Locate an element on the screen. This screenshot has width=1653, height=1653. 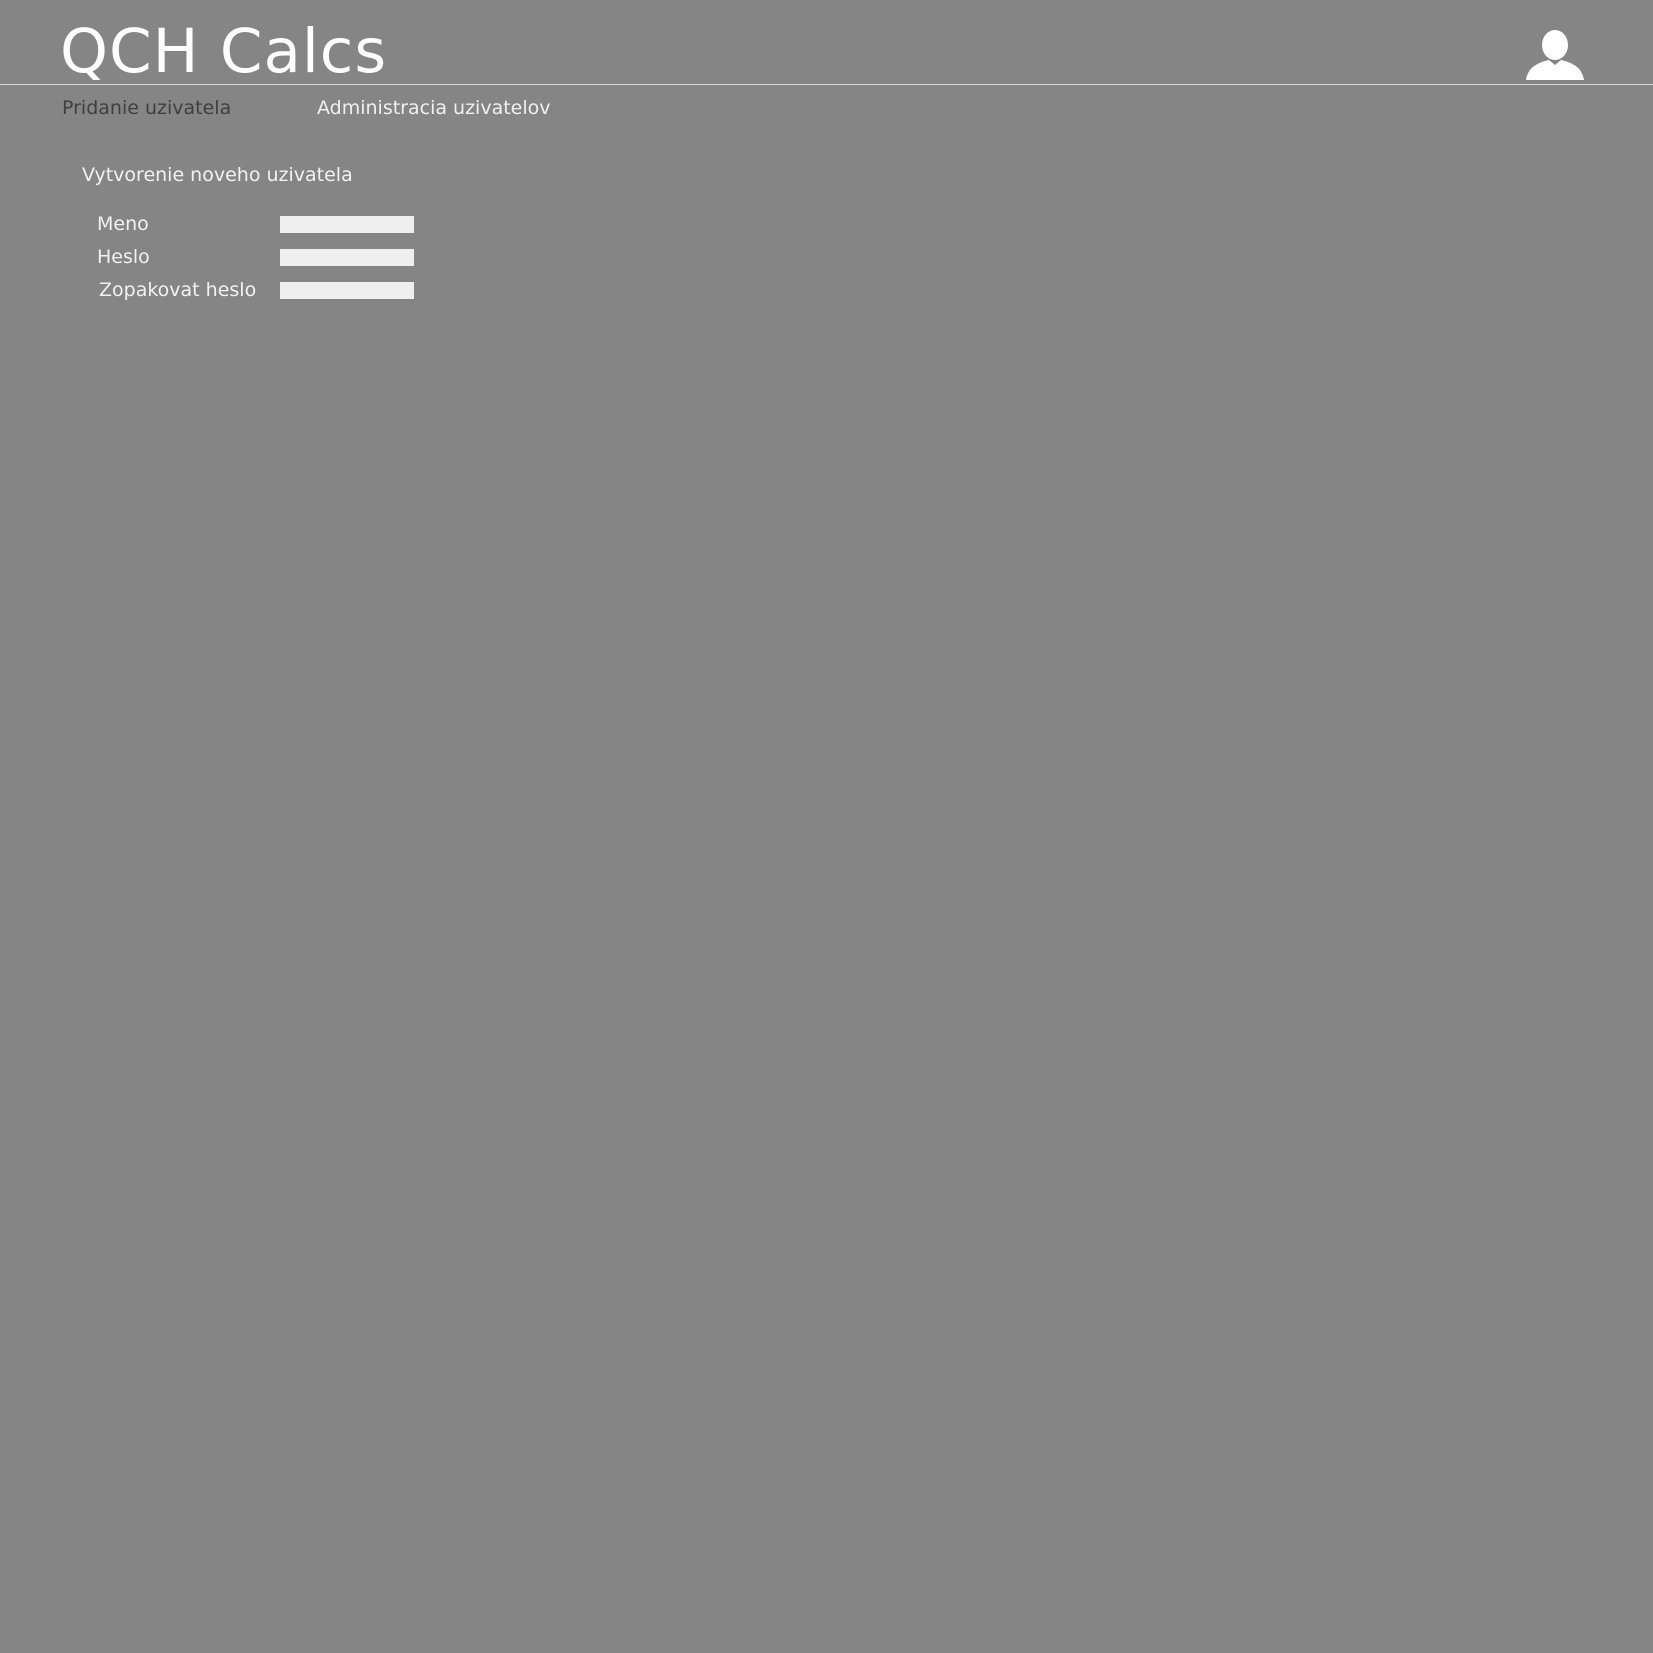
app-header: QCH Calcs is located at coordinates (826, 43).